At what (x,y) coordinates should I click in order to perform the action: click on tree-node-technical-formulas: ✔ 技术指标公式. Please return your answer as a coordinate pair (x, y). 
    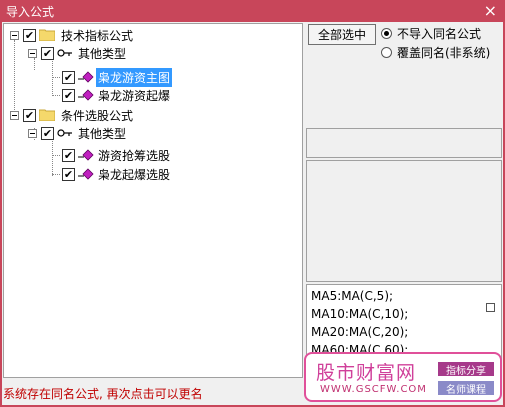
    Looking at the image, I should click on (72, 35).